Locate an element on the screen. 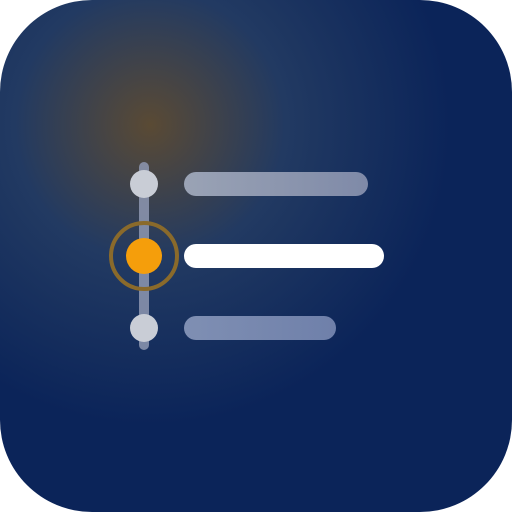 The height and width of the screenshot is (512, 512). timeline-node-active is located at coordinates (144, 256).